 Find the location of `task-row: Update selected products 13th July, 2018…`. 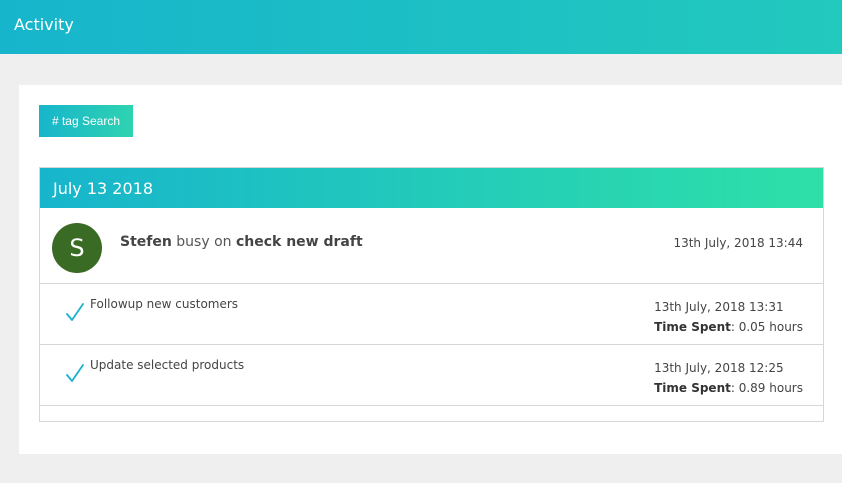

task-row: Update selected products 13th July, 2018… is located at coordinates (431, 375).